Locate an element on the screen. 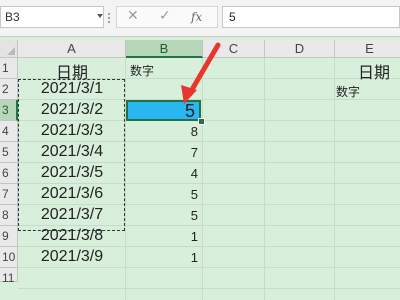 Image resolution: width=400 pixels, height=300 pixels. cancel-icon: ✕ is located at coordinates (133, 16).